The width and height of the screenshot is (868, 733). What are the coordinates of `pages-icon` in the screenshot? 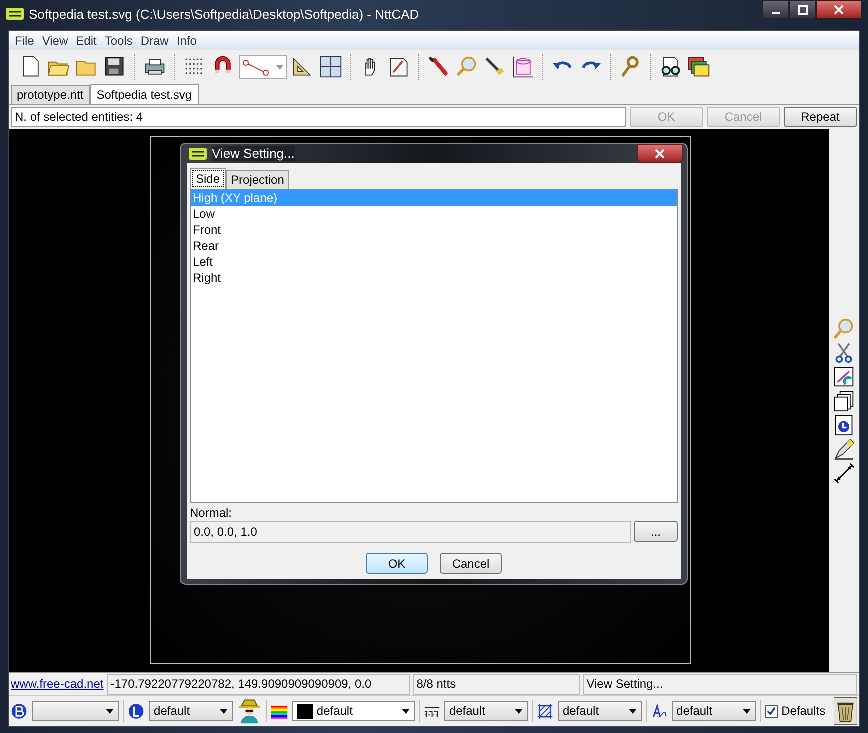 It's located at (844, 401).